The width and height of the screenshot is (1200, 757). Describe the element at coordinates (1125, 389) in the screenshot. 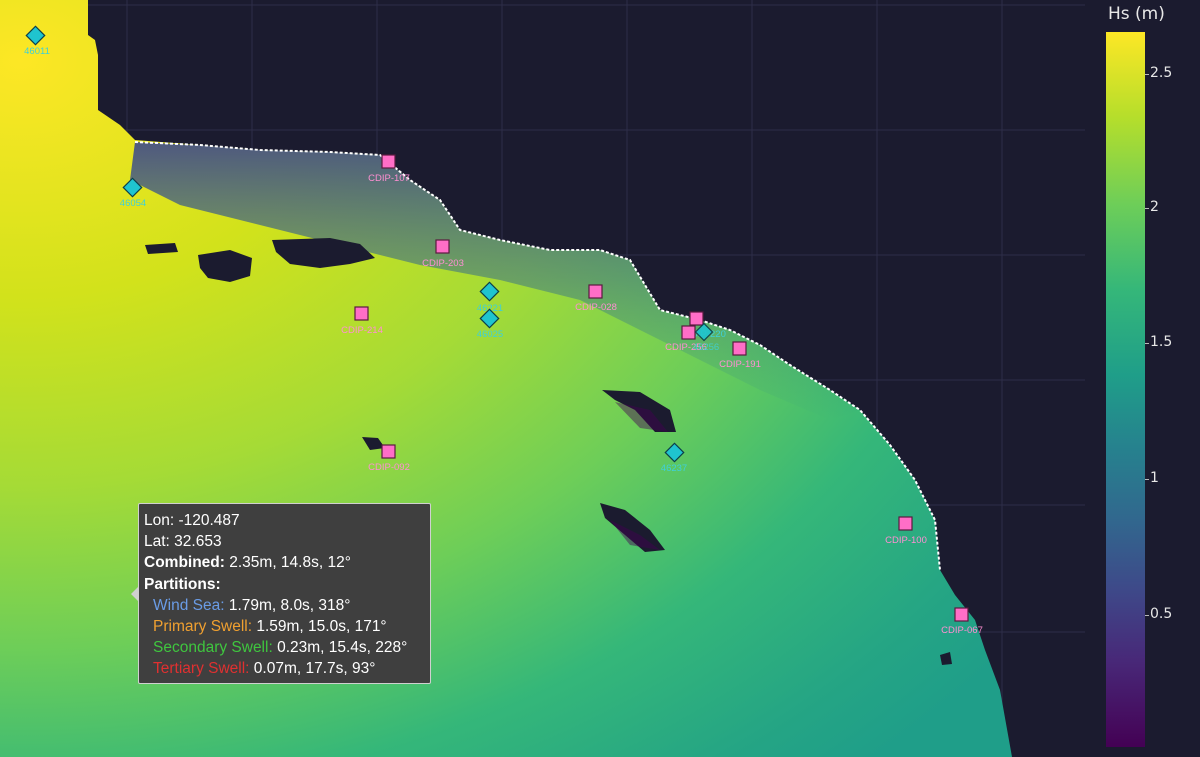

I see `colorbar-gradient` at that location.